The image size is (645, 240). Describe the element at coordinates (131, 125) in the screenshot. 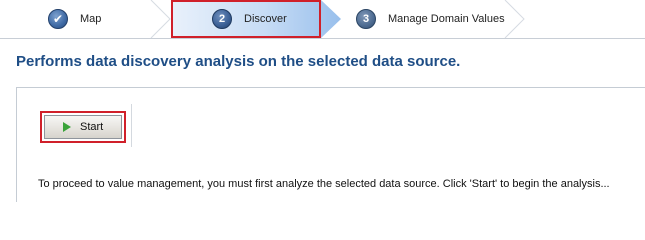

I see `toolbar-divider` at that location.